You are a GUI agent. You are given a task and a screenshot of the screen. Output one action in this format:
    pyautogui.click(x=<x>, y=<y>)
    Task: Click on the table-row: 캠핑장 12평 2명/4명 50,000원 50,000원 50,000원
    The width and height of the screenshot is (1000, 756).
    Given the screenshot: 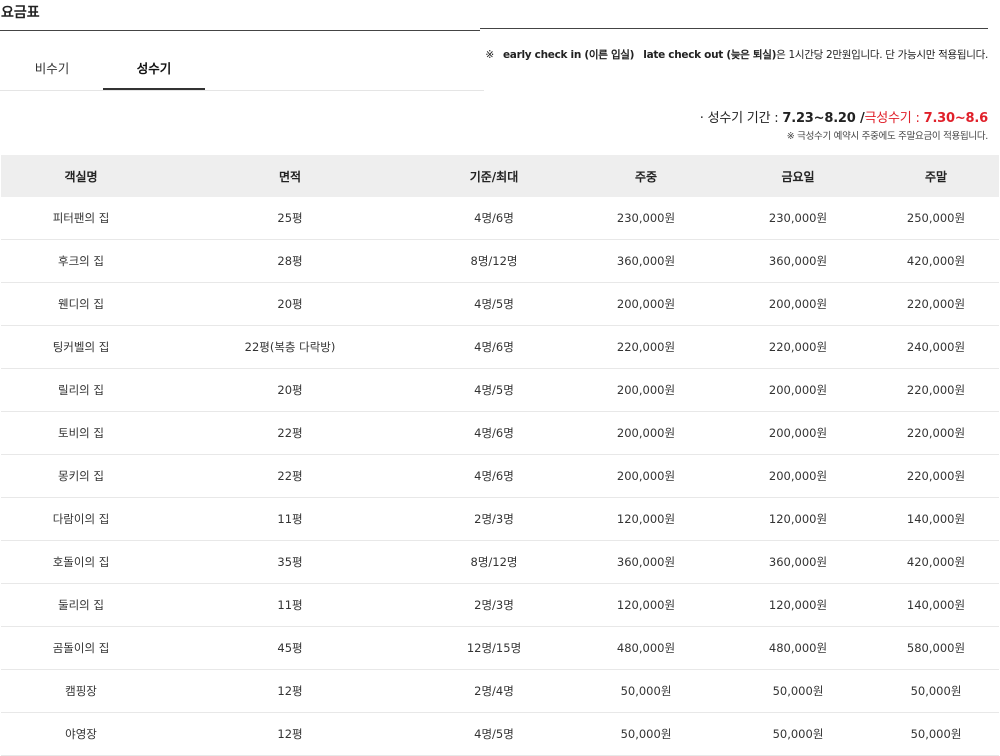 What is the action you would take?
    pyautogui.click(x=500, y=691)
    